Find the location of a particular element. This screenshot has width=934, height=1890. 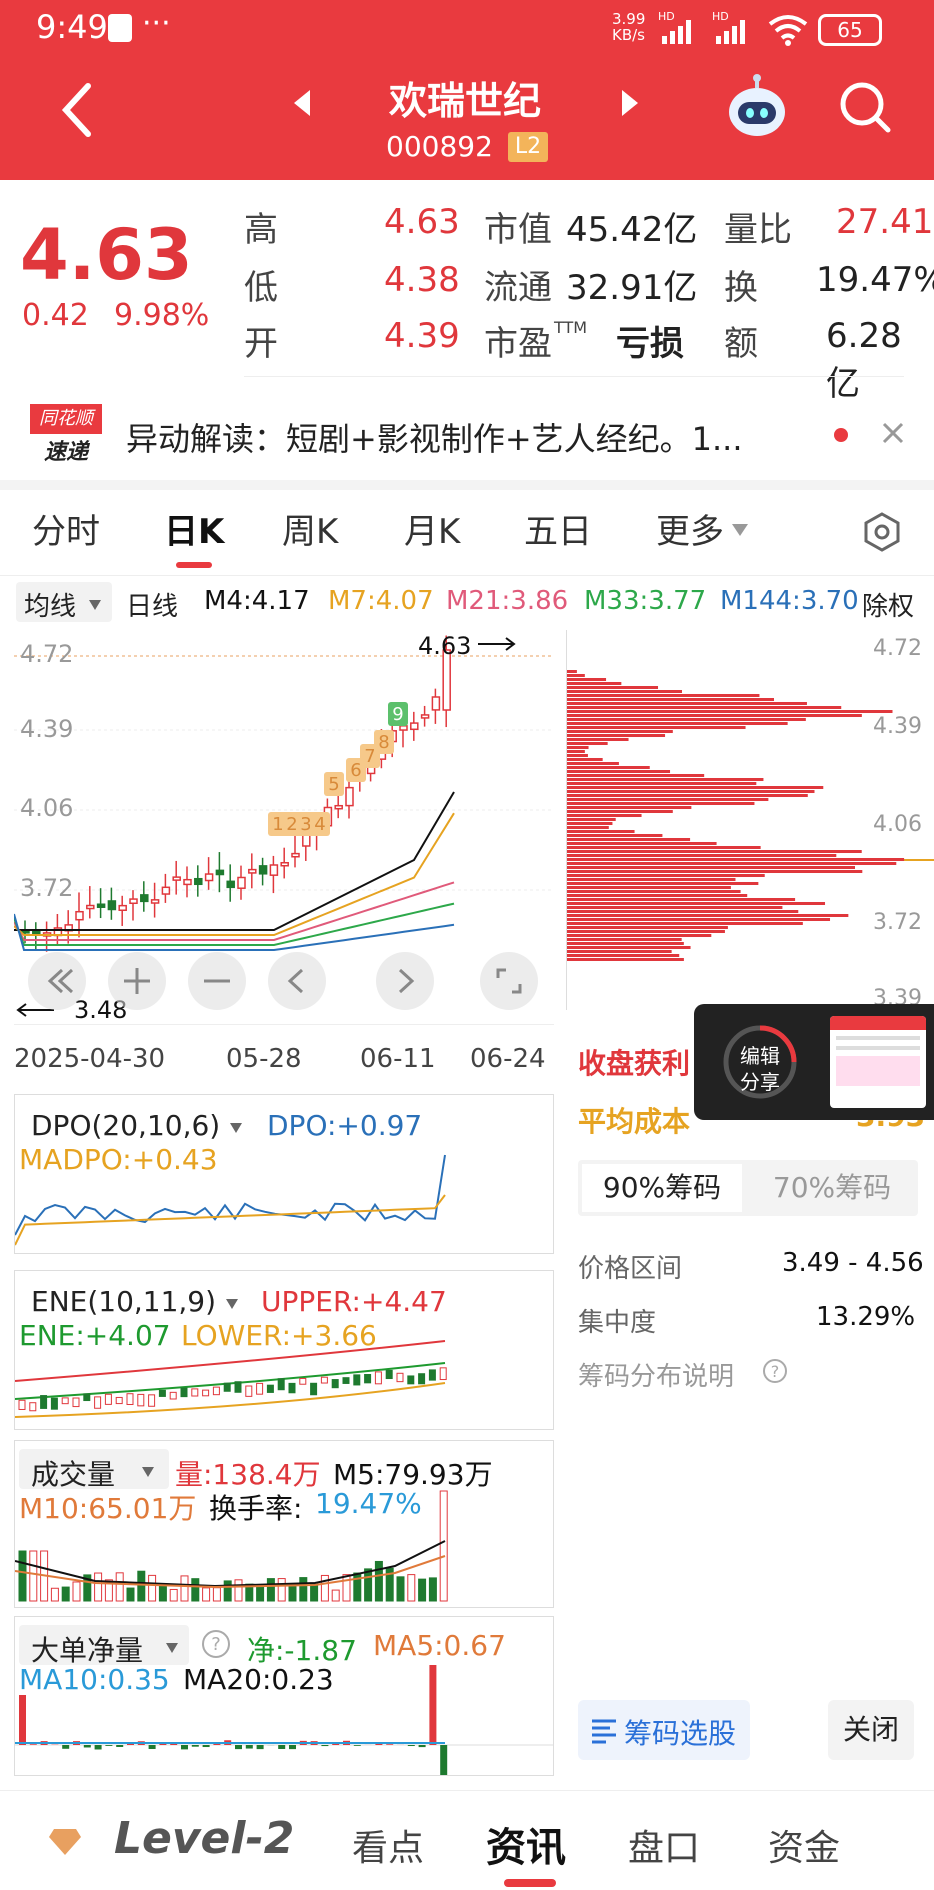

tab-70-chips: 70%筹码 is located at coordinates (832, 1188).